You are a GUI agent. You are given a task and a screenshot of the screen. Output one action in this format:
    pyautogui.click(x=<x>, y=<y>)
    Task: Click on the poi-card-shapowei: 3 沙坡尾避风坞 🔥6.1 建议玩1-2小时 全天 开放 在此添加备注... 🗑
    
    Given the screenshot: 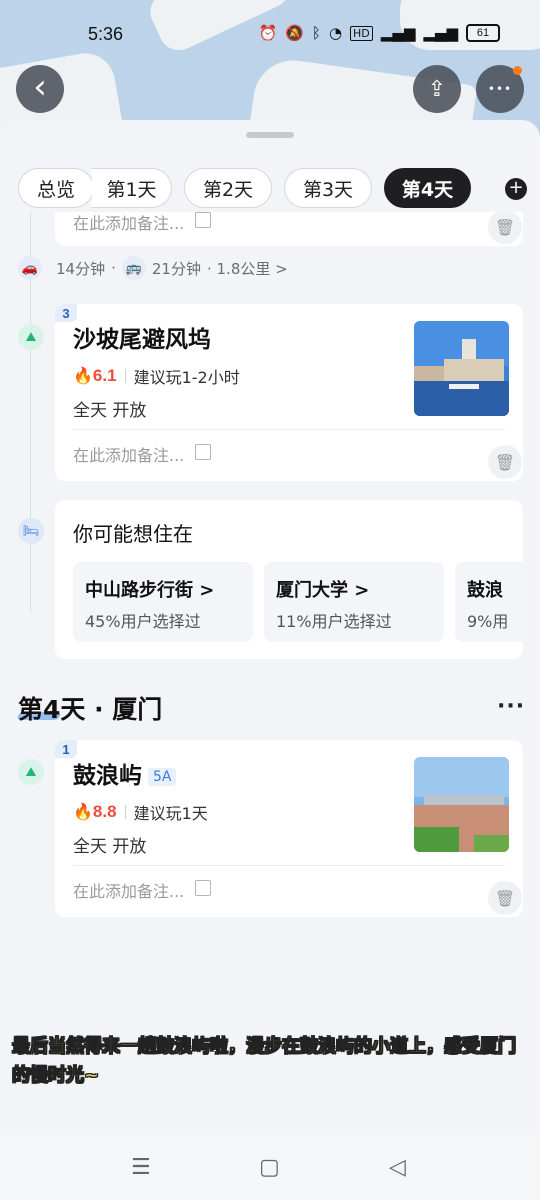 What is the action you would take?
    pyautogui.click(x=289, y=392)
    